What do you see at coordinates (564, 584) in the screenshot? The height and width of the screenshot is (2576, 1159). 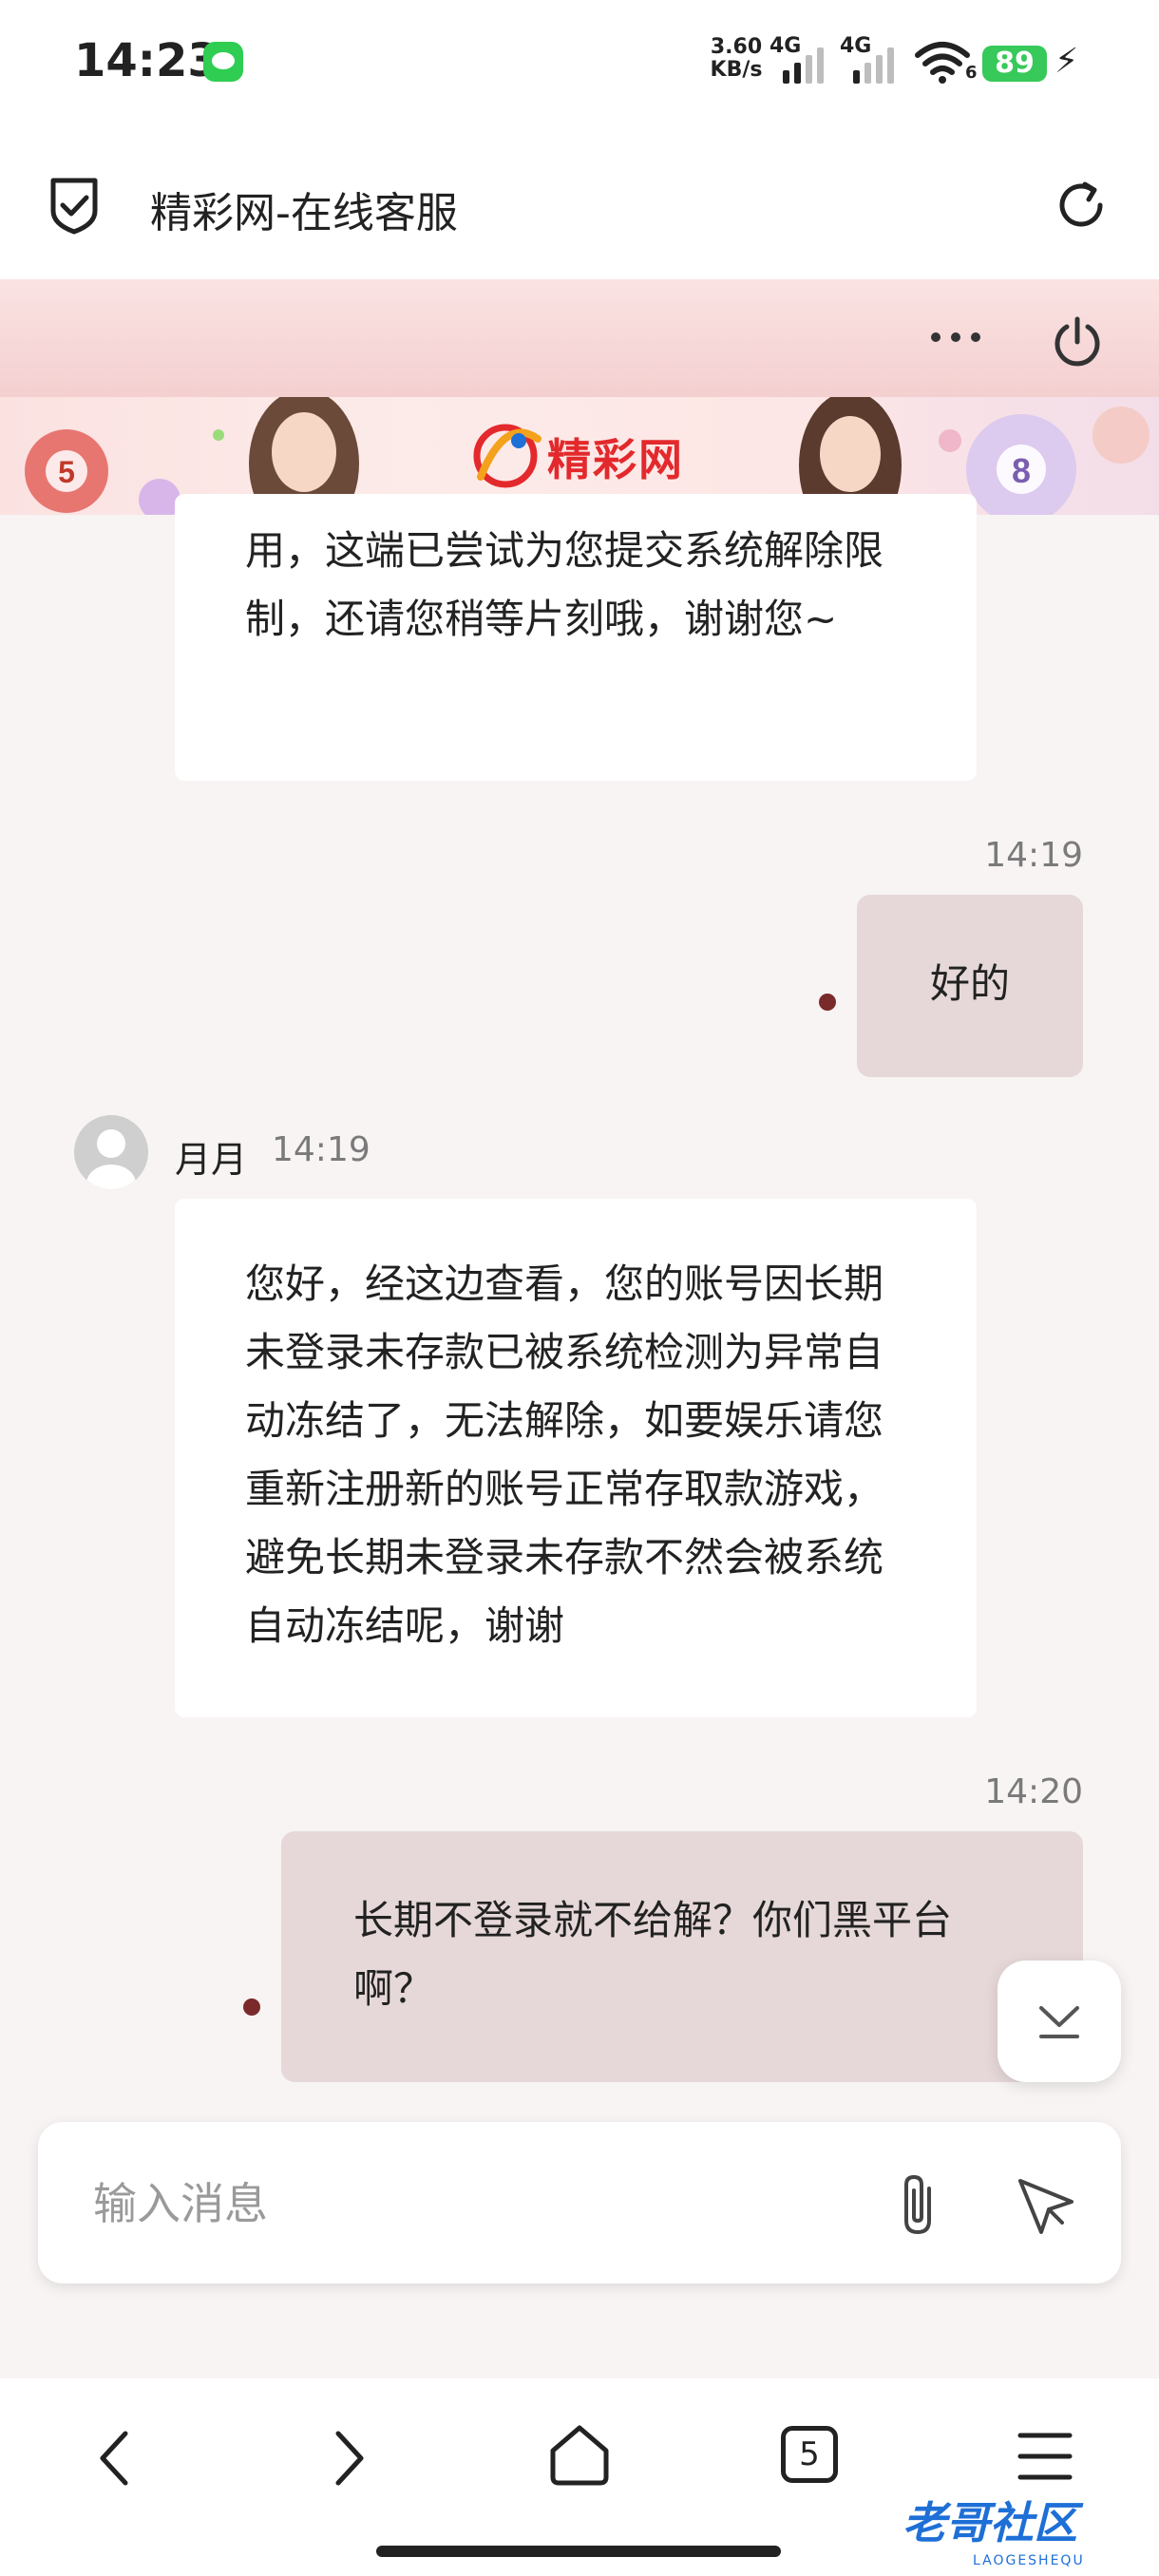 I see `agent-message-text: 用，这端已尝试为您提交系统解除限制，还请您稍等片刻哦，谢谢您~` at bounding box center [564, 584].